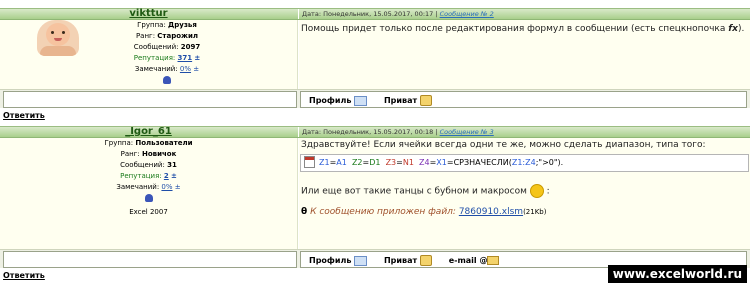  What do you see at coordinates (474, 260) in the screenshot?
I see `email-button: e-mail @` at bounding box center [474, 260].